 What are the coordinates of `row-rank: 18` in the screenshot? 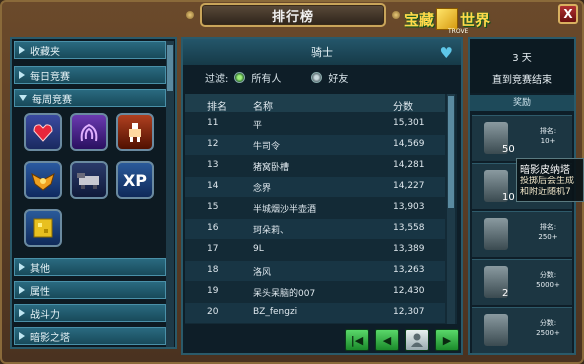 It's located at (213, 270).